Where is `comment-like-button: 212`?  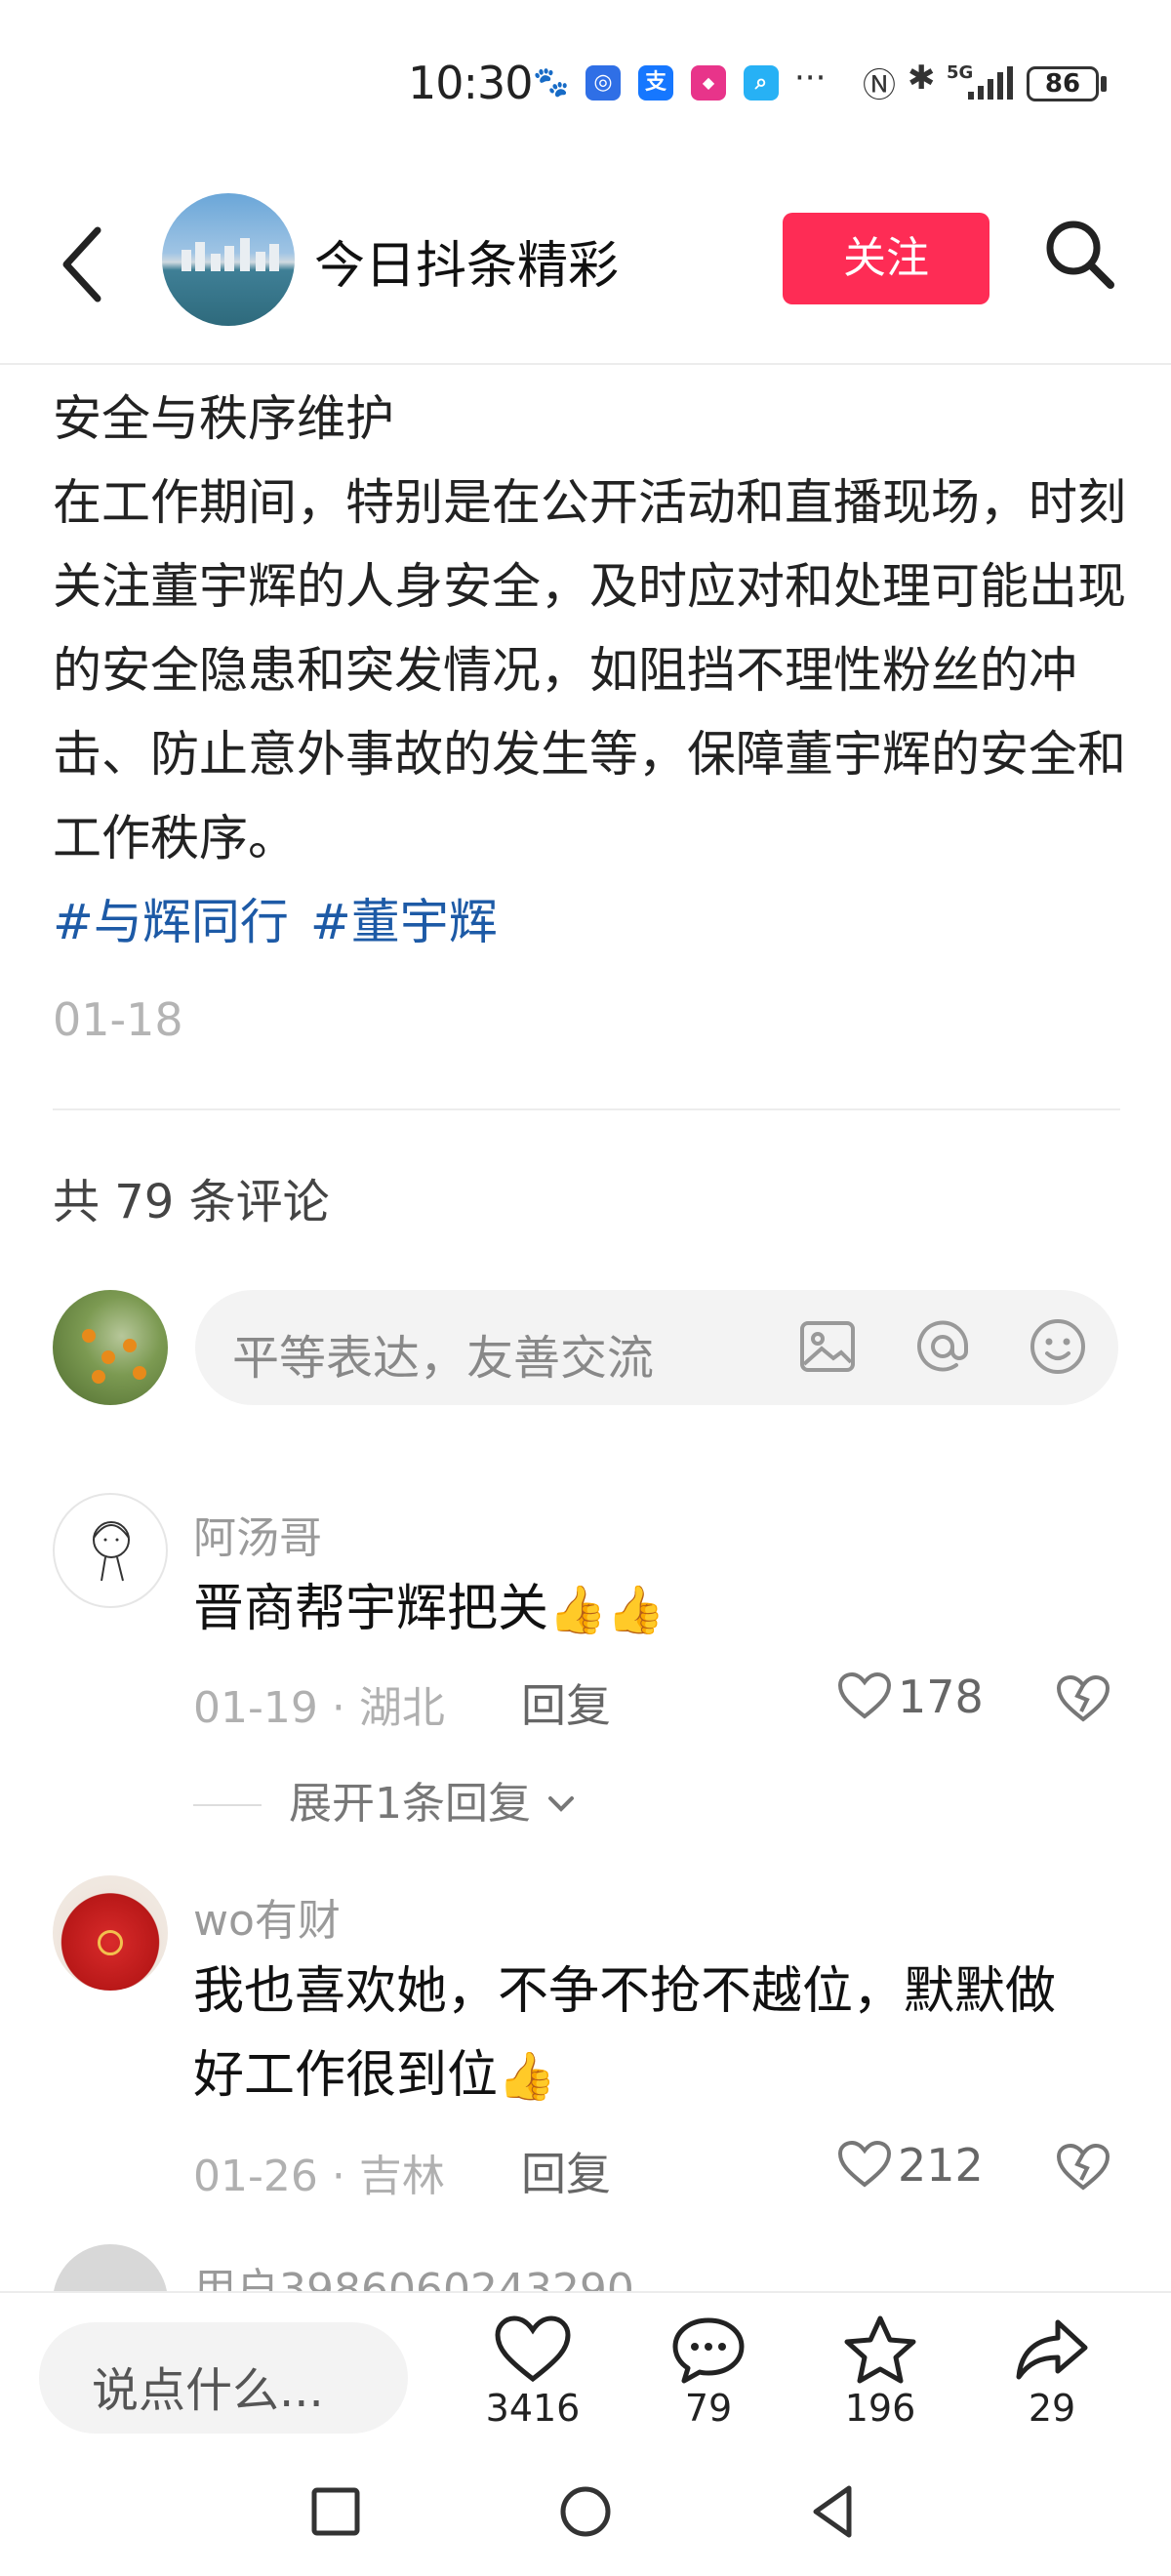 comment-like-button: 212 is located at coordinates (910, 2165).